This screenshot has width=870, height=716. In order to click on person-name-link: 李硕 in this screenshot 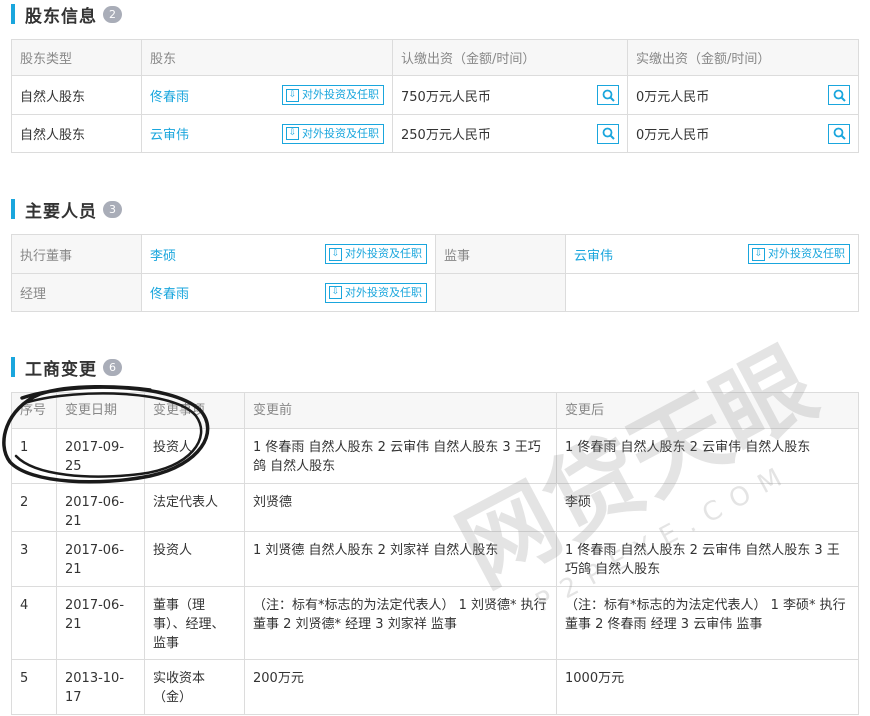, I will do `click(163, 256)`.